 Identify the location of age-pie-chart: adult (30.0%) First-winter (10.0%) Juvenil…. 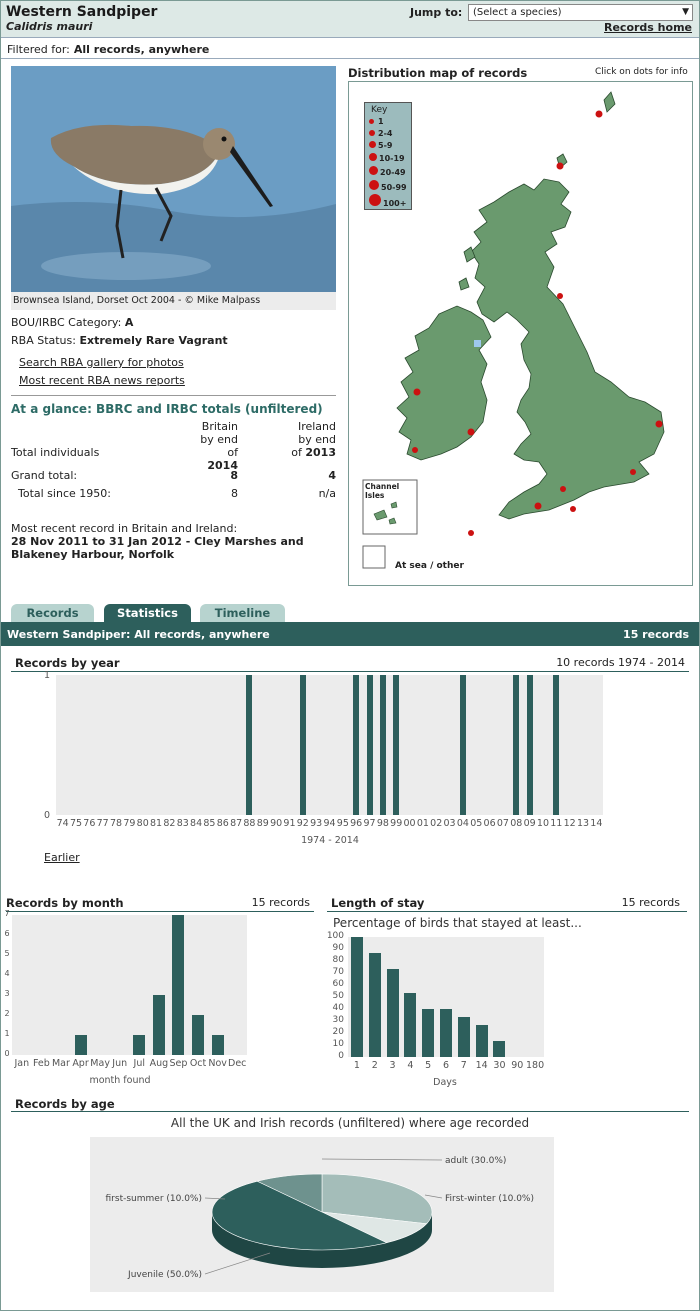
(320, 1218).